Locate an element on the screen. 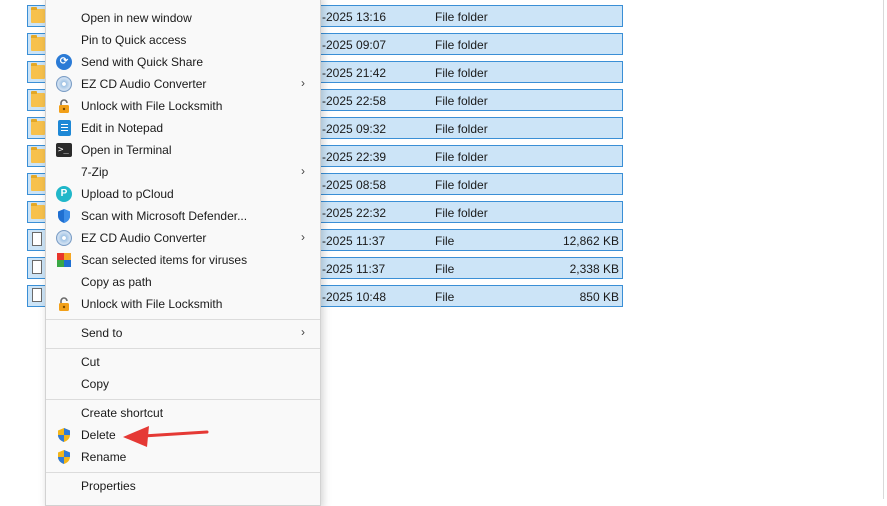 The width and height of the screenshot is (887, 506). file-size: 12,862 KB is located at coordinates (590, 241).